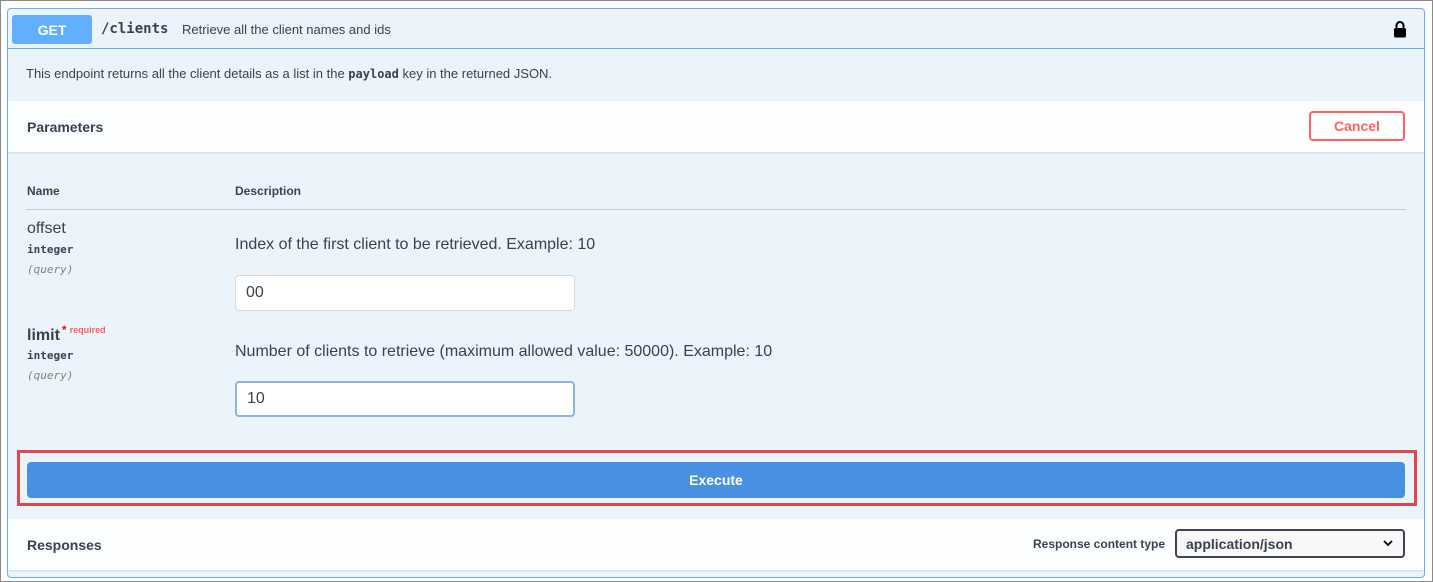 The height and width of the screenshot is (582, 1433). What do you see at coordinates (716, 209) in the screenshot?
I see `table-divider` at bounding box center [716, 209].